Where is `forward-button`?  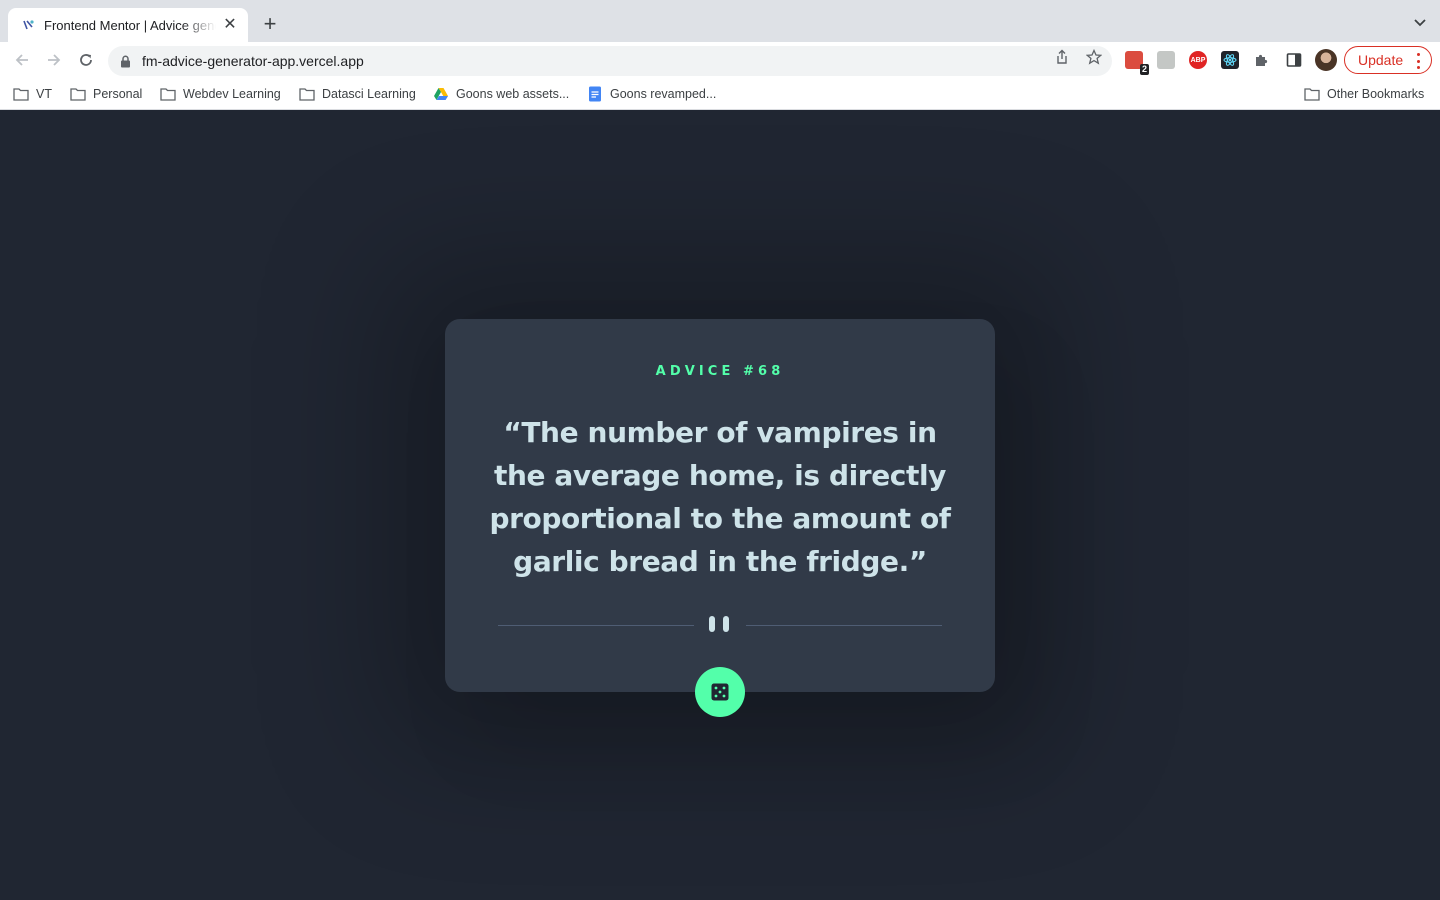
forward-button is located at coordinates (54, 60).